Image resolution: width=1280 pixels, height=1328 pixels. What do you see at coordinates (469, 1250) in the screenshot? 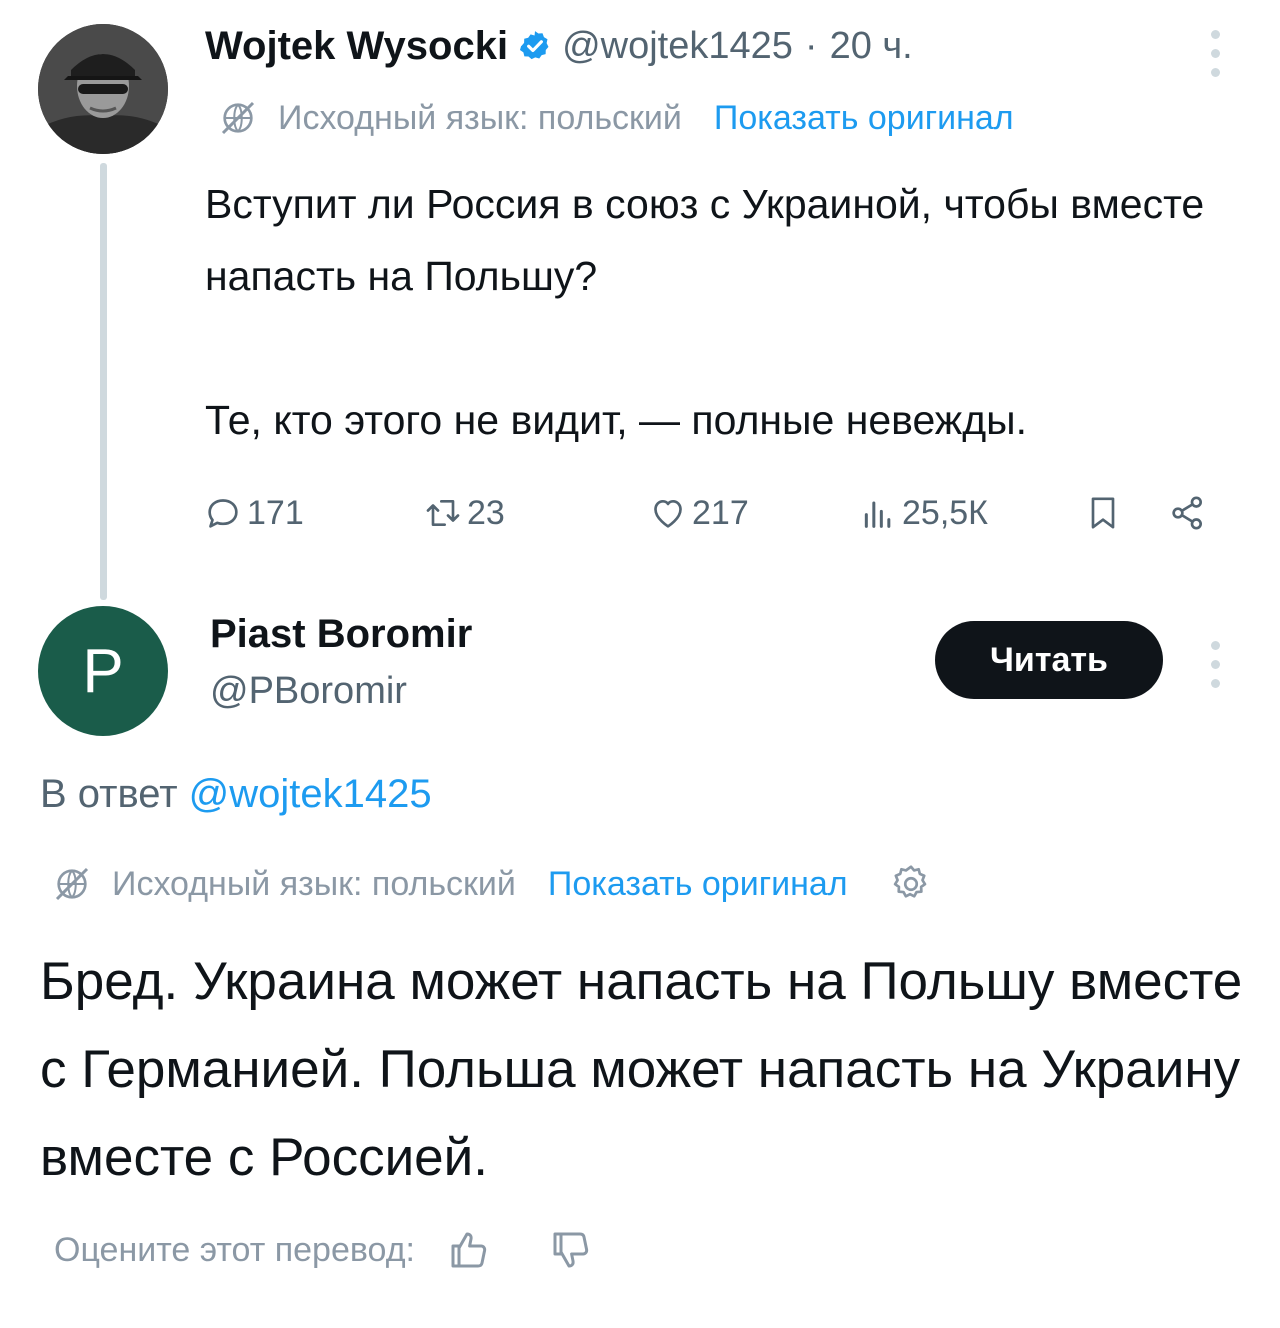
I see `thumbs-up-icon` at bounding box center [469, 1250].